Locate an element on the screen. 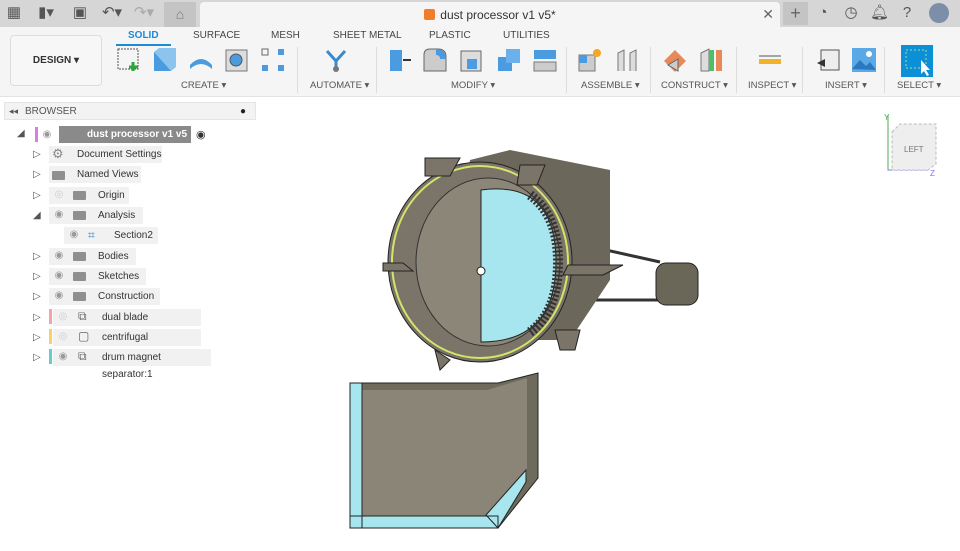 Image resolution: width=960 pixels, height=551 pixels. minimize-icon: ● is located at coordinates (243, 111).